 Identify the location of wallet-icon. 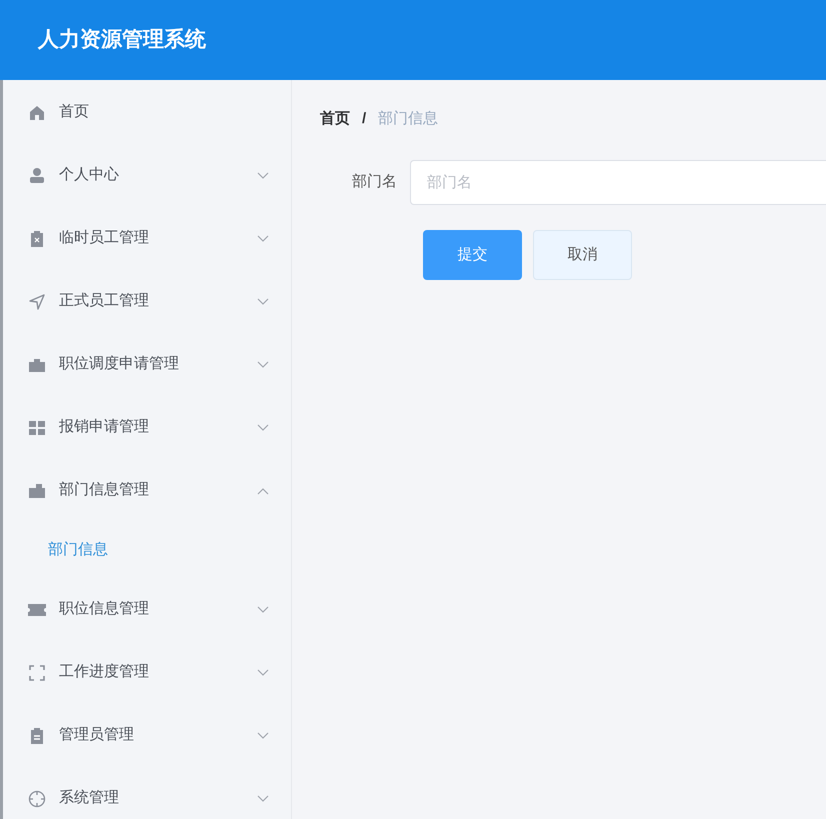
(37, 491).